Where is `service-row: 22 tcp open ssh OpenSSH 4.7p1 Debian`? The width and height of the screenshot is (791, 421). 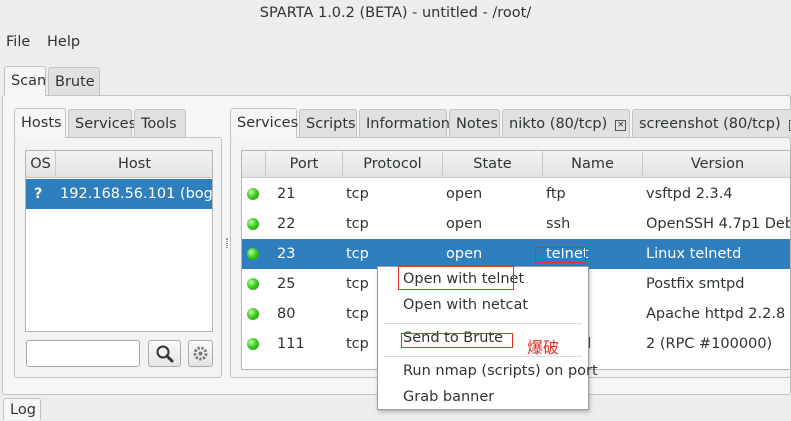
service-row: 22 tcp open ssh OpenSSH 4.7p1 Debian is located at coordinates (516, 224).